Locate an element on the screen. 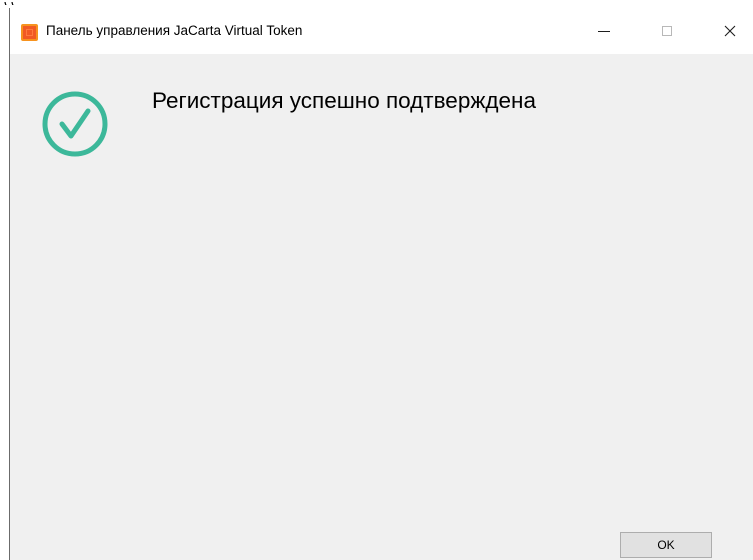 The height and width of the screenshot is (560, 753). close-button is located at coordinates (730, 31).